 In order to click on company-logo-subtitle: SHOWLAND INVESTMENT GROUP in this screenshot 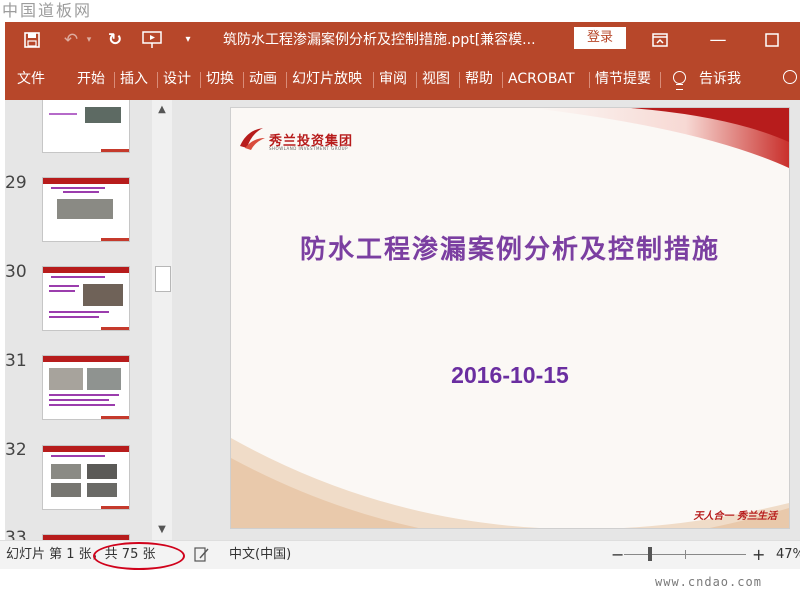, I will do `click(309, 148)`.